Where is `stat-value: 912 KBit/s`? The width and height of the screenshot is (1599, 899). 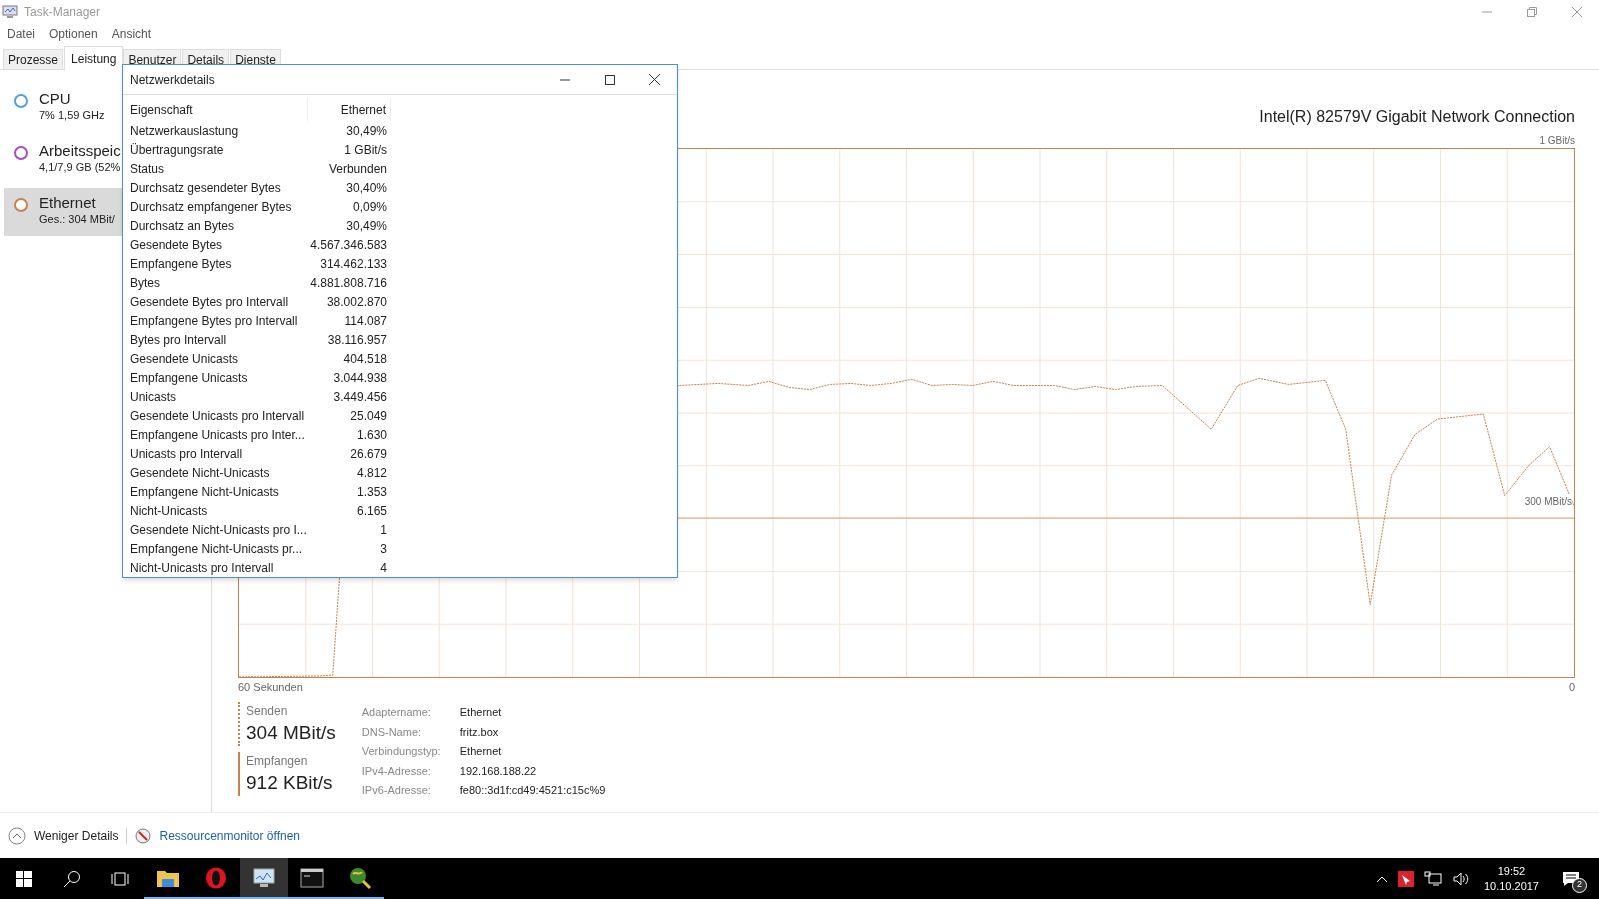 stat-value: 912 KBit/s is located at coordinates (290, 783).